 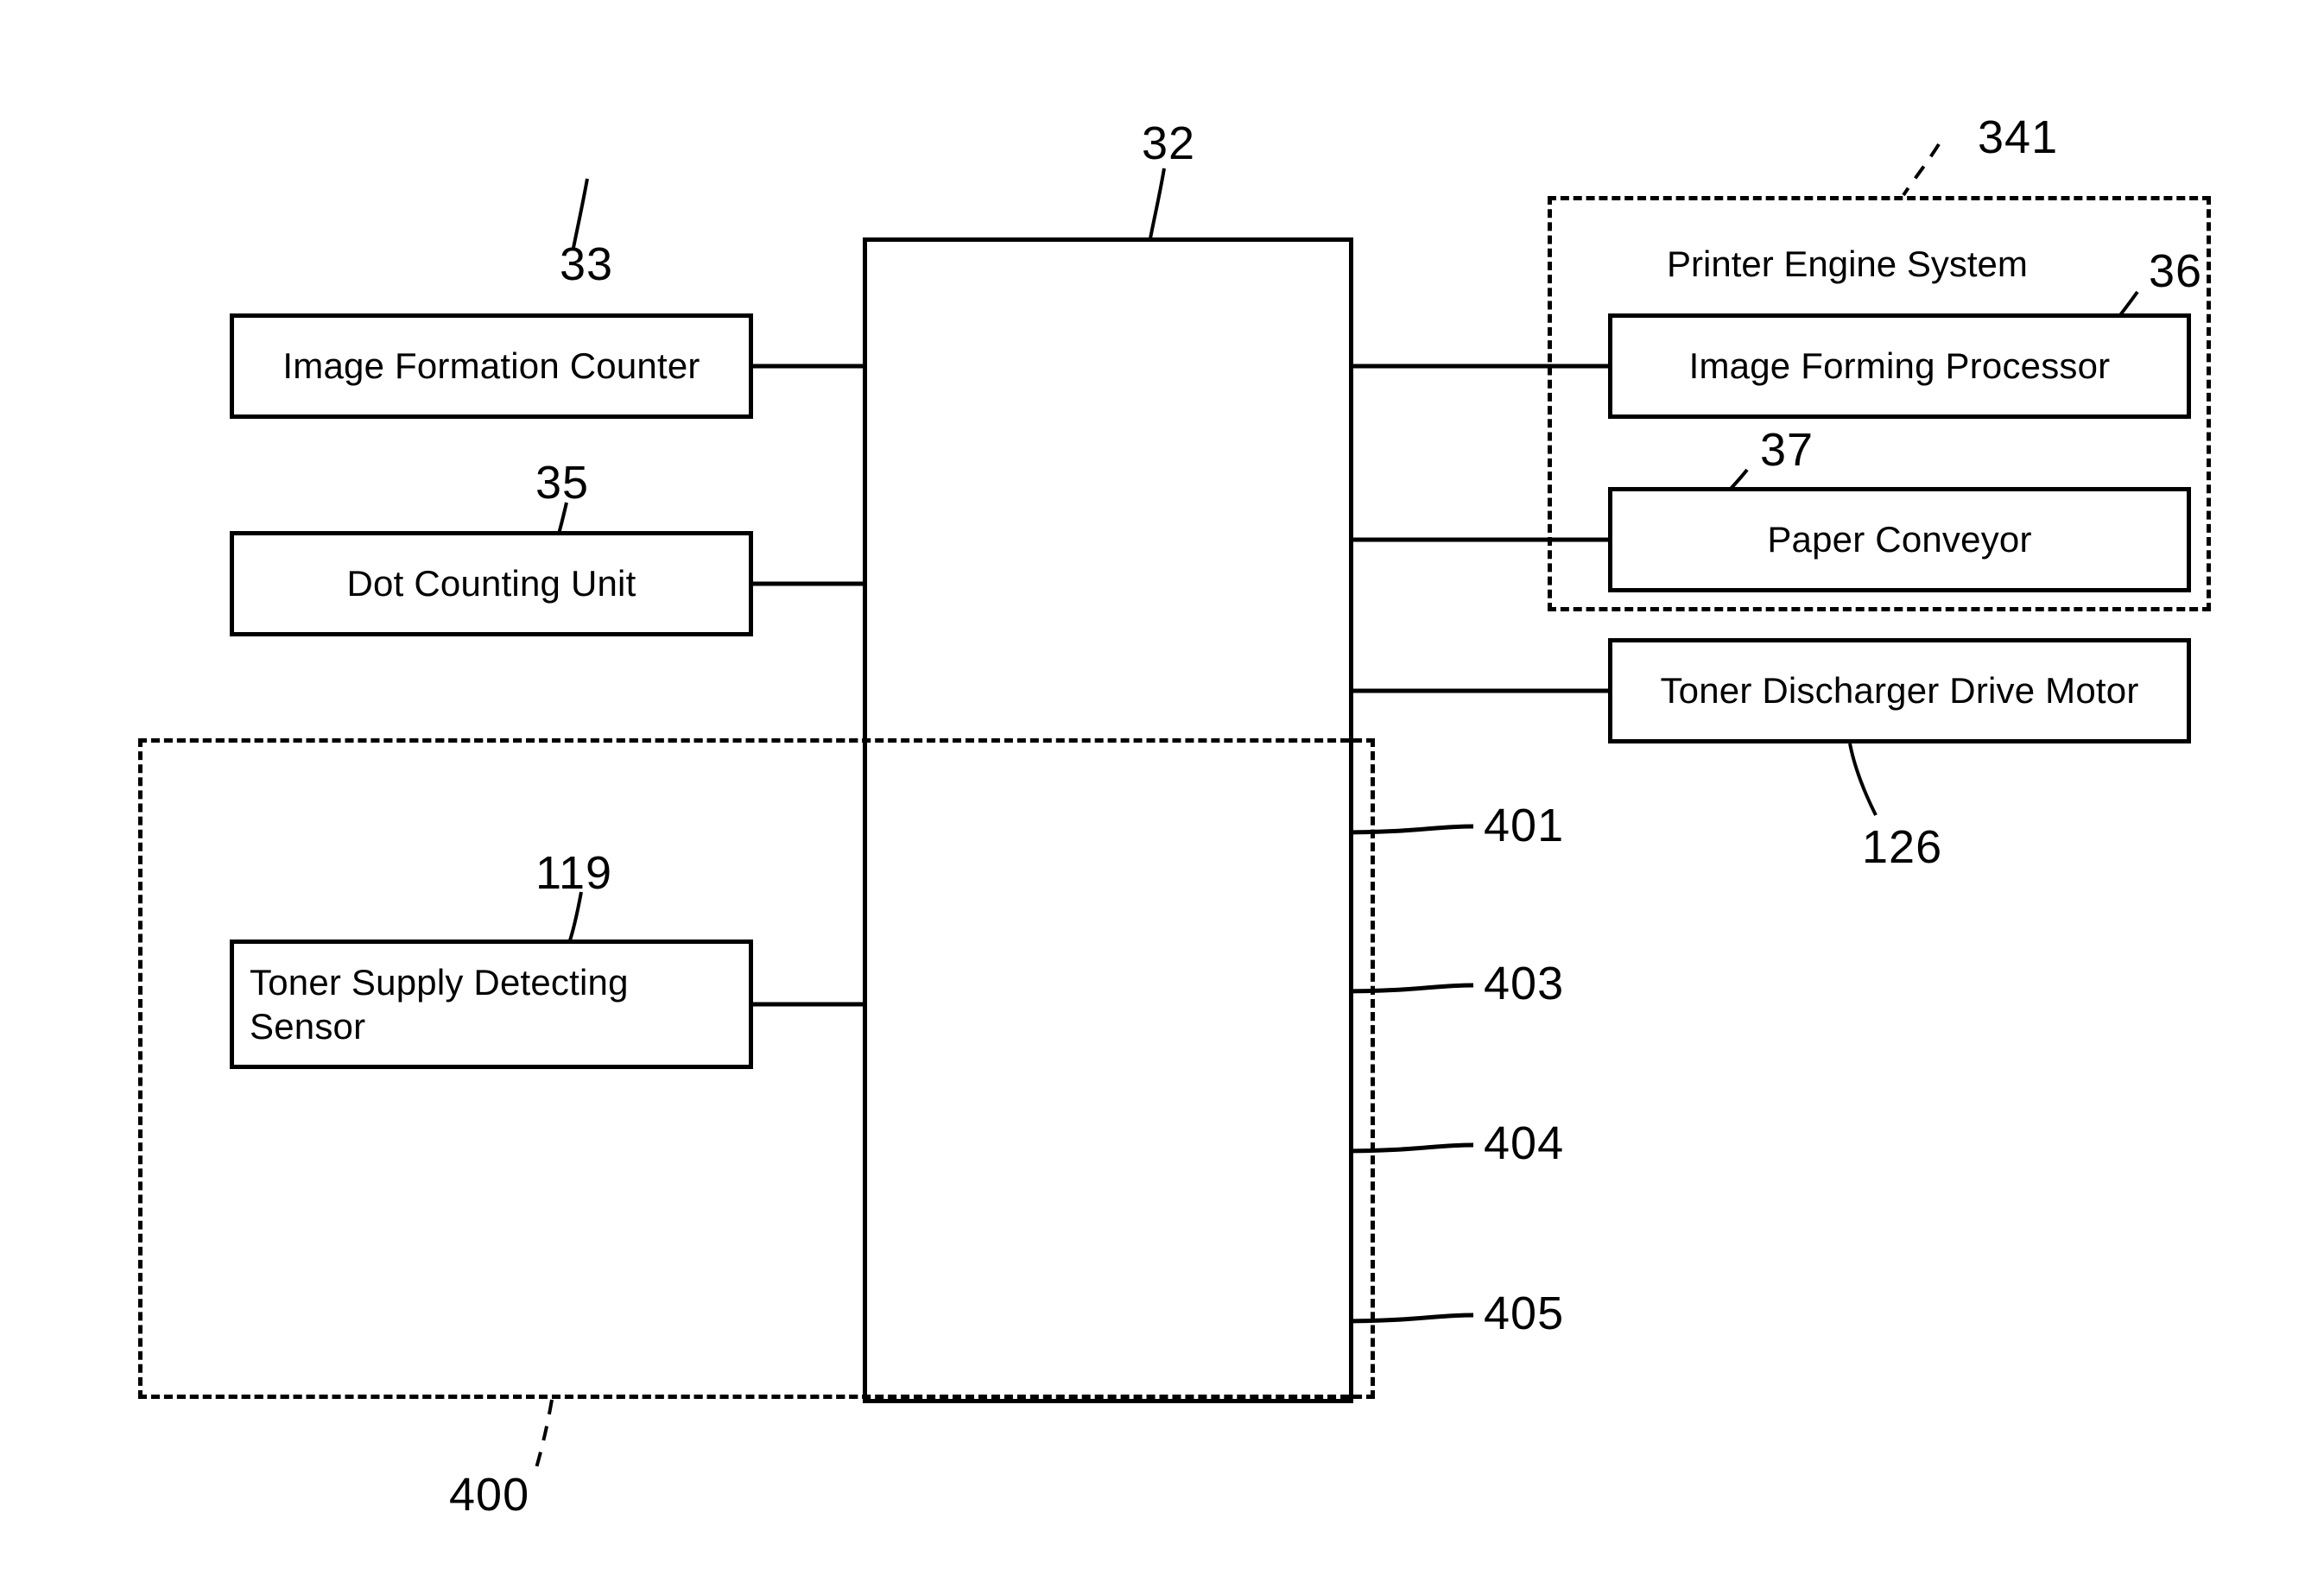 What do you see at coordinates (2018, 137) in the screenshot?
I see `ref-numeral-341: 341` at bounding box center [2018, 137].